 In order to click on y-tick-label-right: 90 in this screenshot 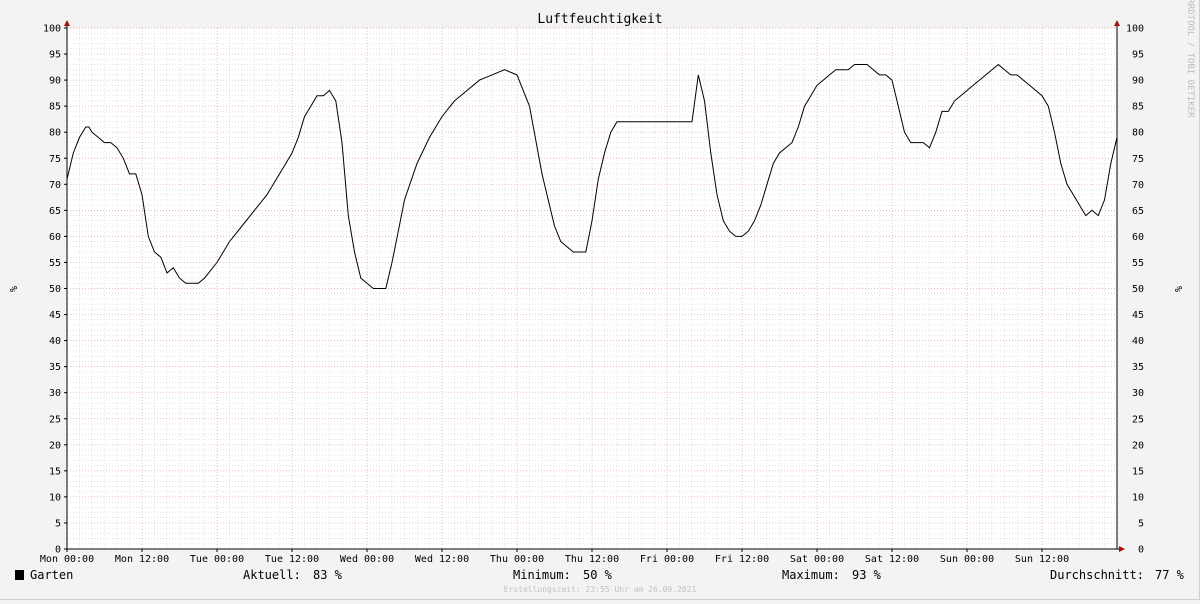, I will do `click(1138, 81)`.